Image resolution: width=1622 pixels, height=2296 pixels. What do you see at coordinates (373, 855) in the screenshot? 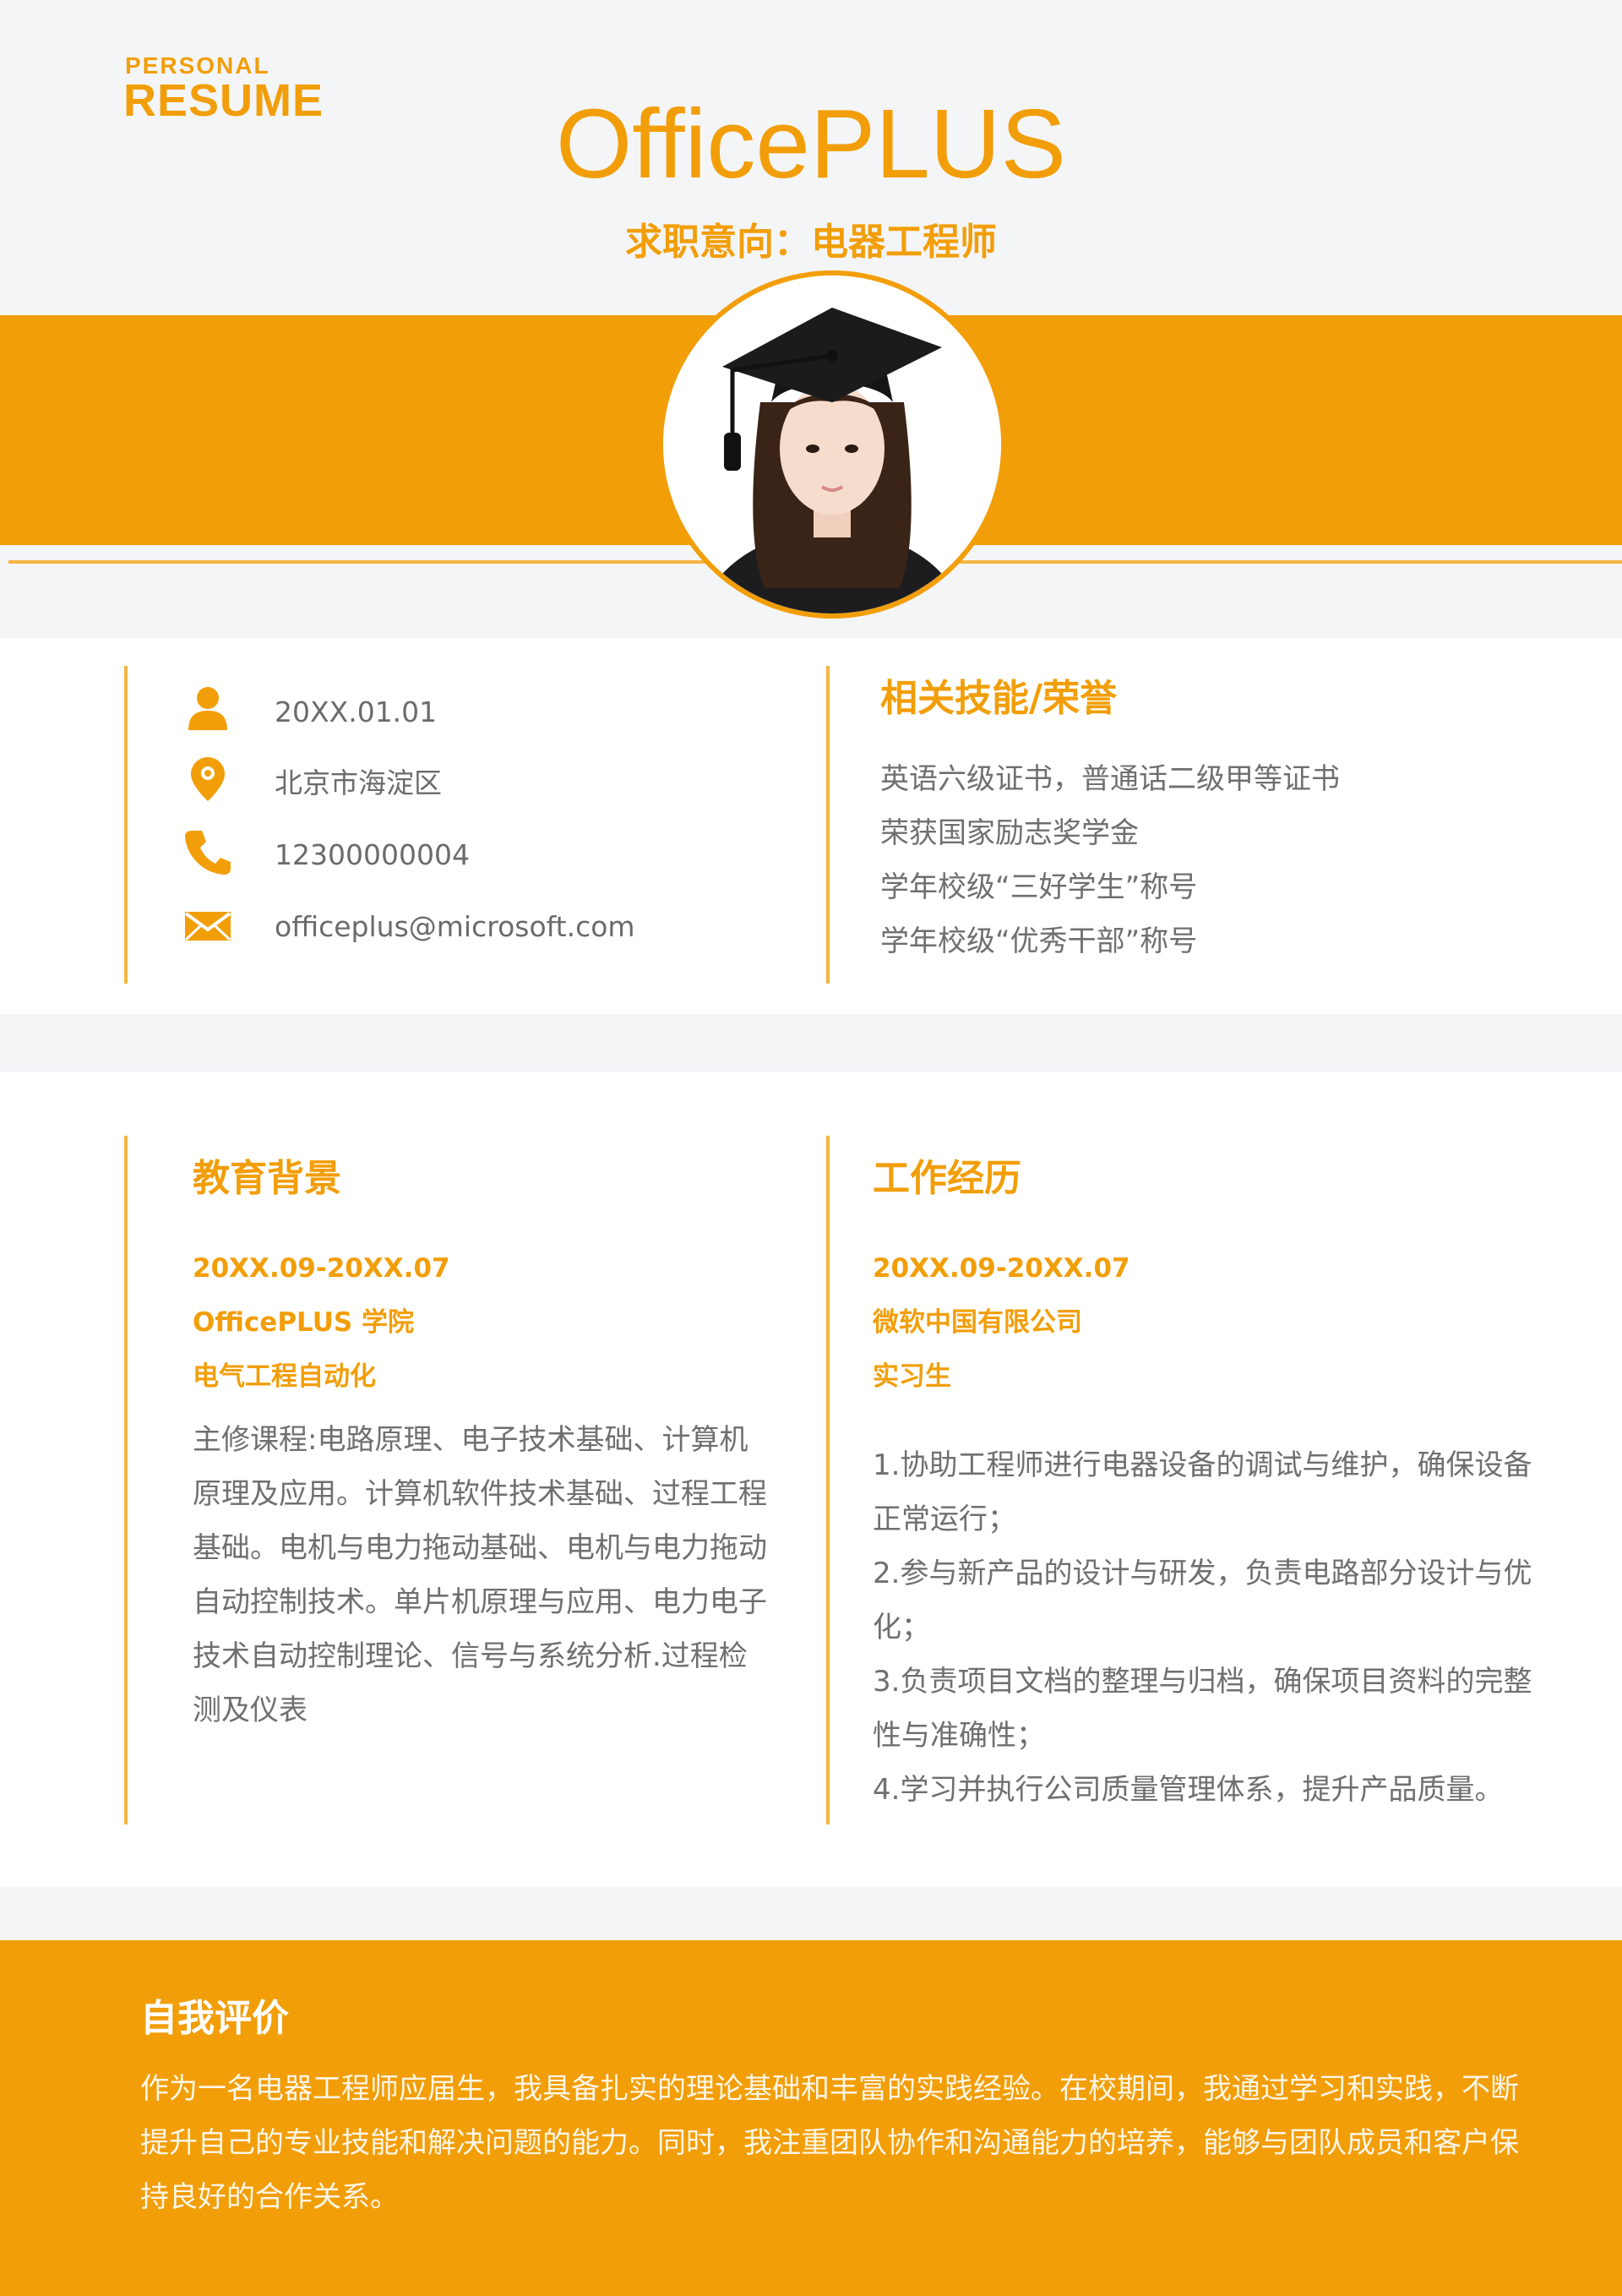
I see `phone-text: 12300000004` at bounding box center [373, 855].